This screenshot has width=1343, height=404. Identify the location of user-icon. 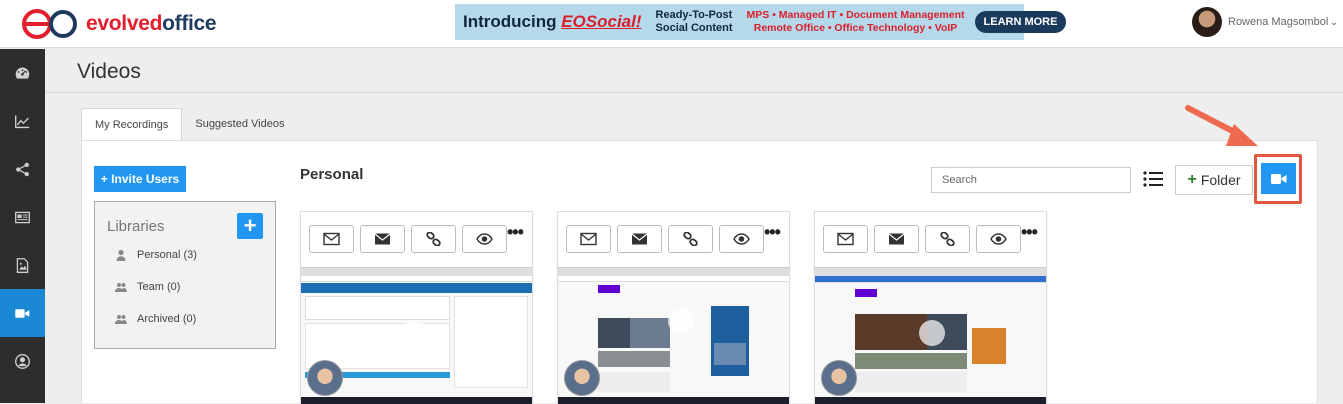
(121, 255).